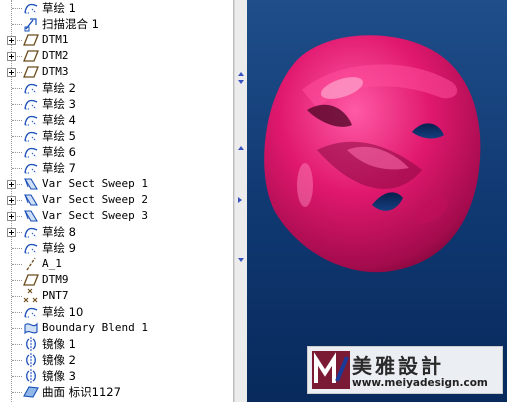  I want to click on tree-item-sketch-10: 草绘 10, so click(116, 312).